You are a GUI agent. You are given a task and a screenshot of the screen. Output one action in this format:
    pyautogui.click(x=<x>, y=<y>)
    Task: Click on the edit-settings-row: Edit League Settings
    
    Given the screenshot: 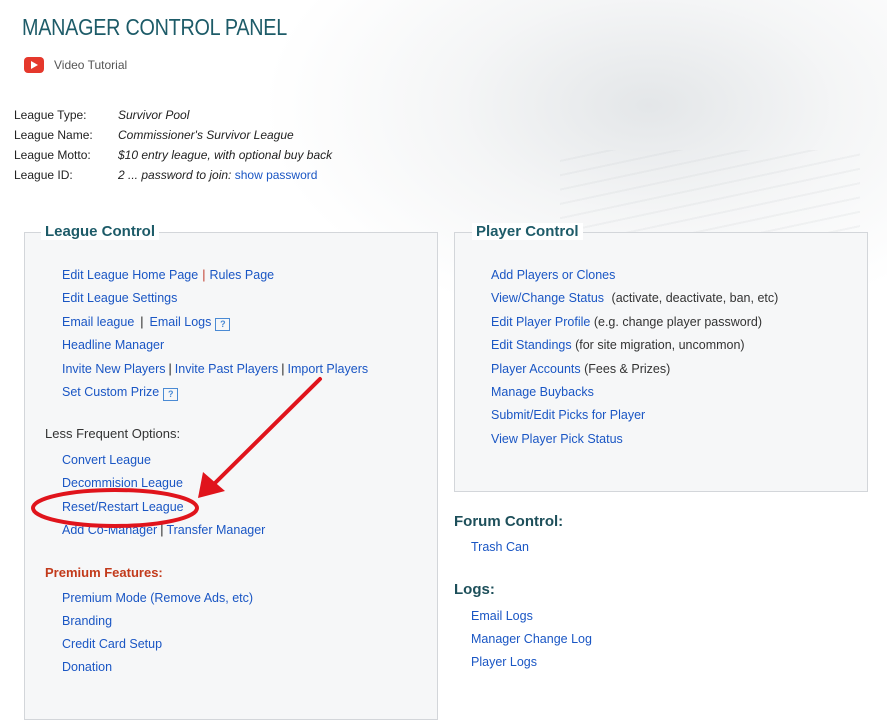 What is the action you would take?
    pyautogui.click(x=119, y=298)
    